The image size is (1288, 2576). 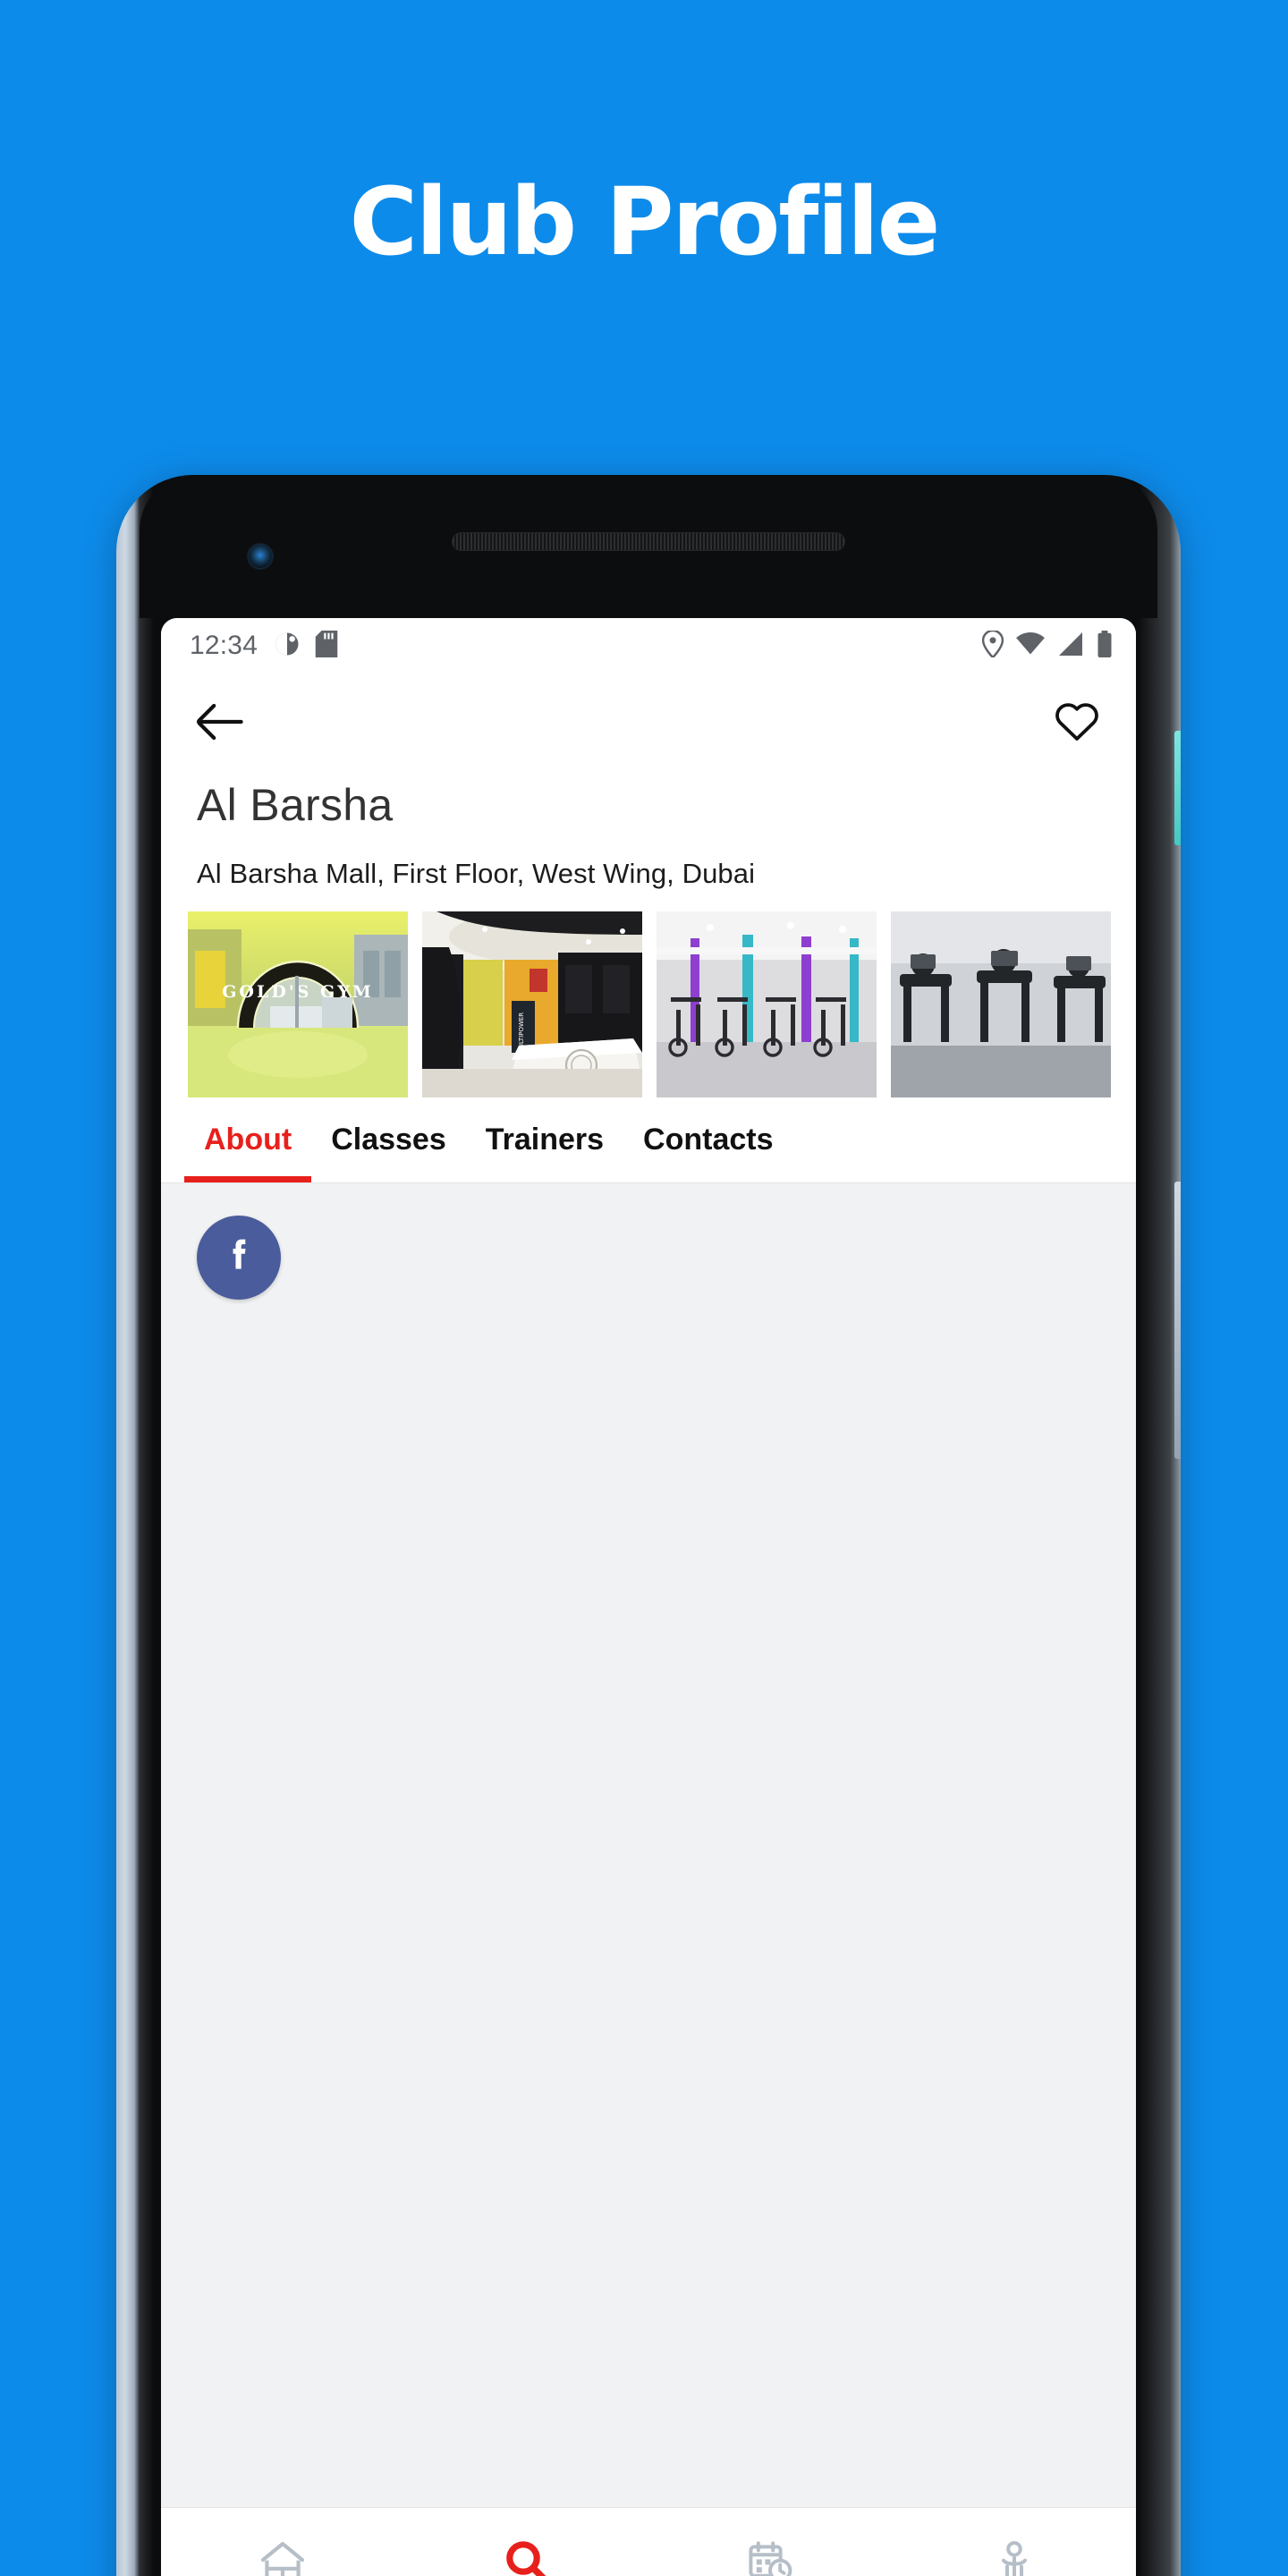 What do you see at coordinates (224, 645) in the screenshot?
I see `status-time: 12:34` at bounding box center [224, 645].